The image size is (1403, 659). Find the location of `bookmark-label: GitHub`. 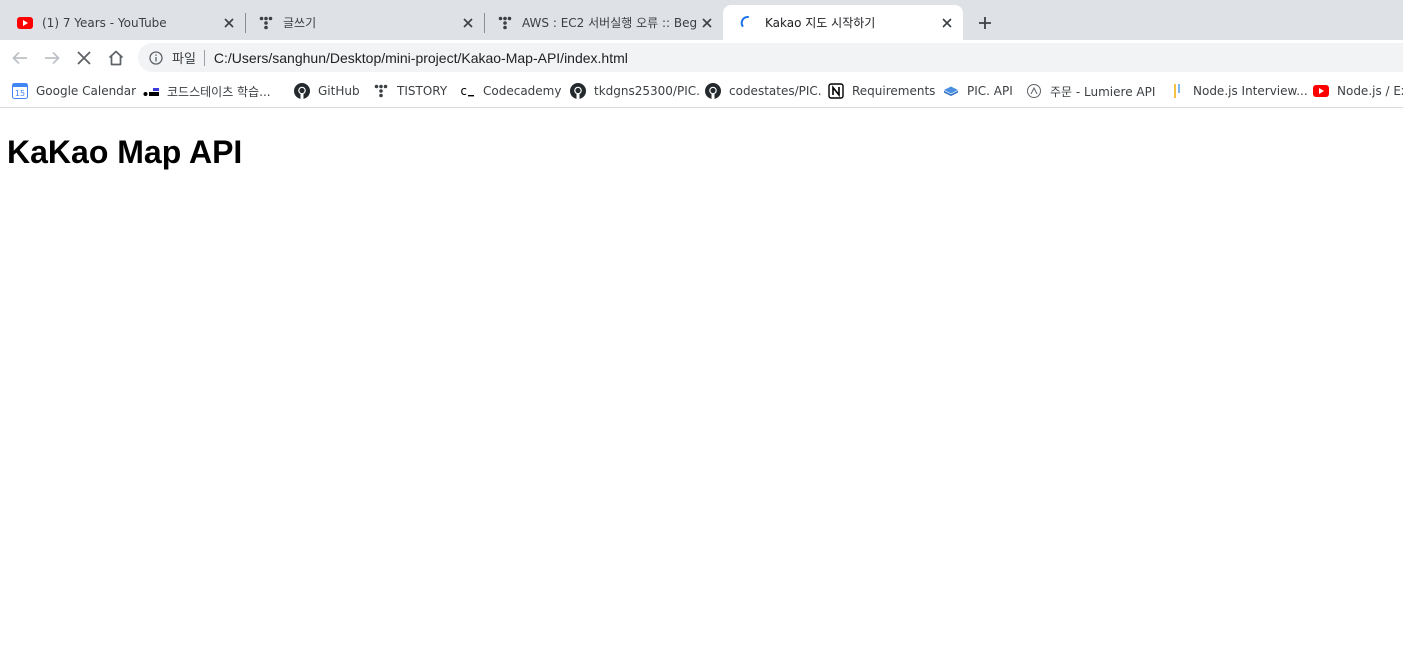

bookmark-label: GitHub is located at coordinates (339, 91).